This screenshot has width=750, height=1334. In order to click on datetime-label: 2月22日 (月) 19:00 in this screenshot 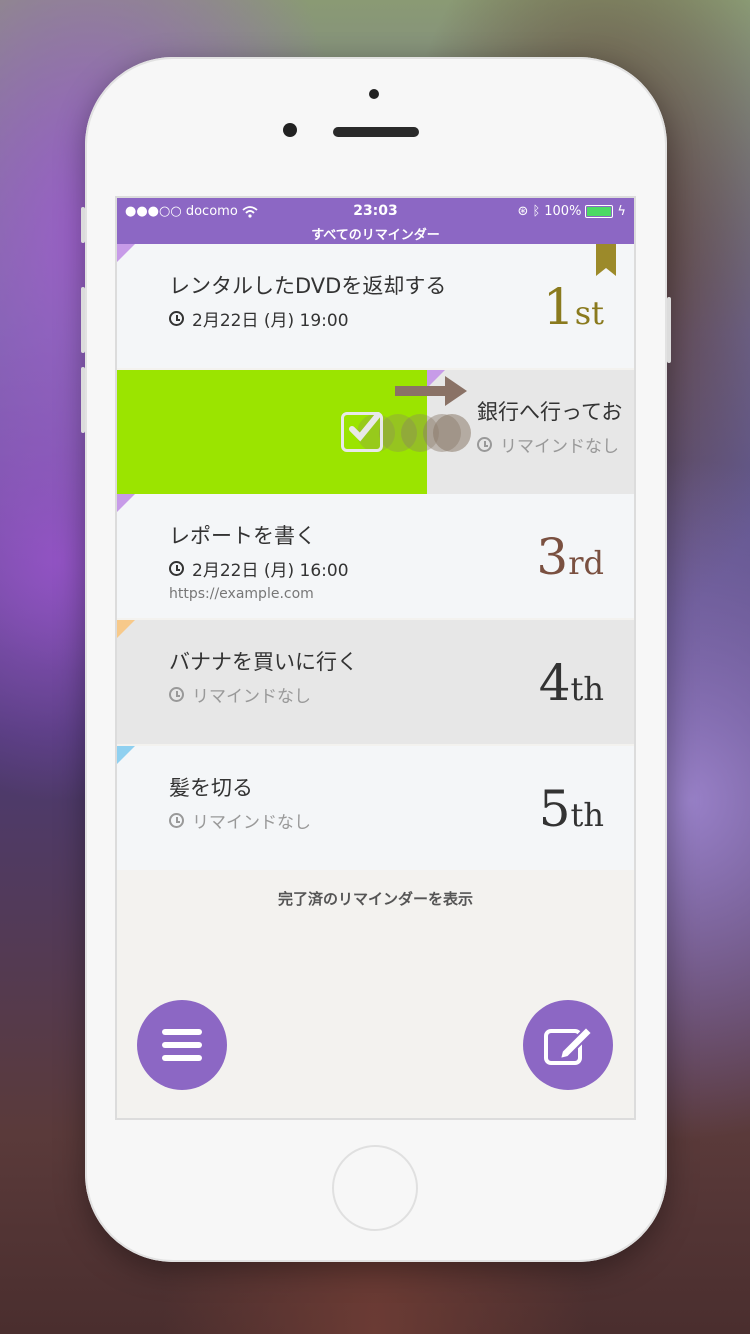, I will do `click(270, 321)`.